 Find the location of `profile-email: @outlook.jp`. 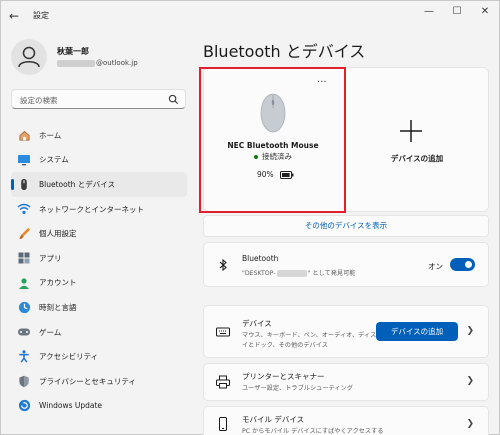

profile-email: @outlook.jp is located at coordinates (97, 63).